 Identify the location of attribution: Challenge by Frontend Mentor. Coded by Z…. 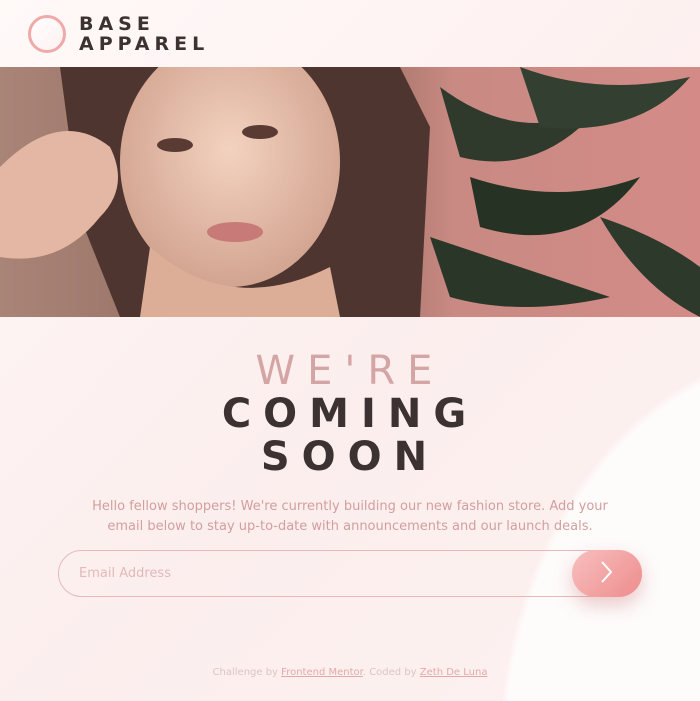
(350, 672).